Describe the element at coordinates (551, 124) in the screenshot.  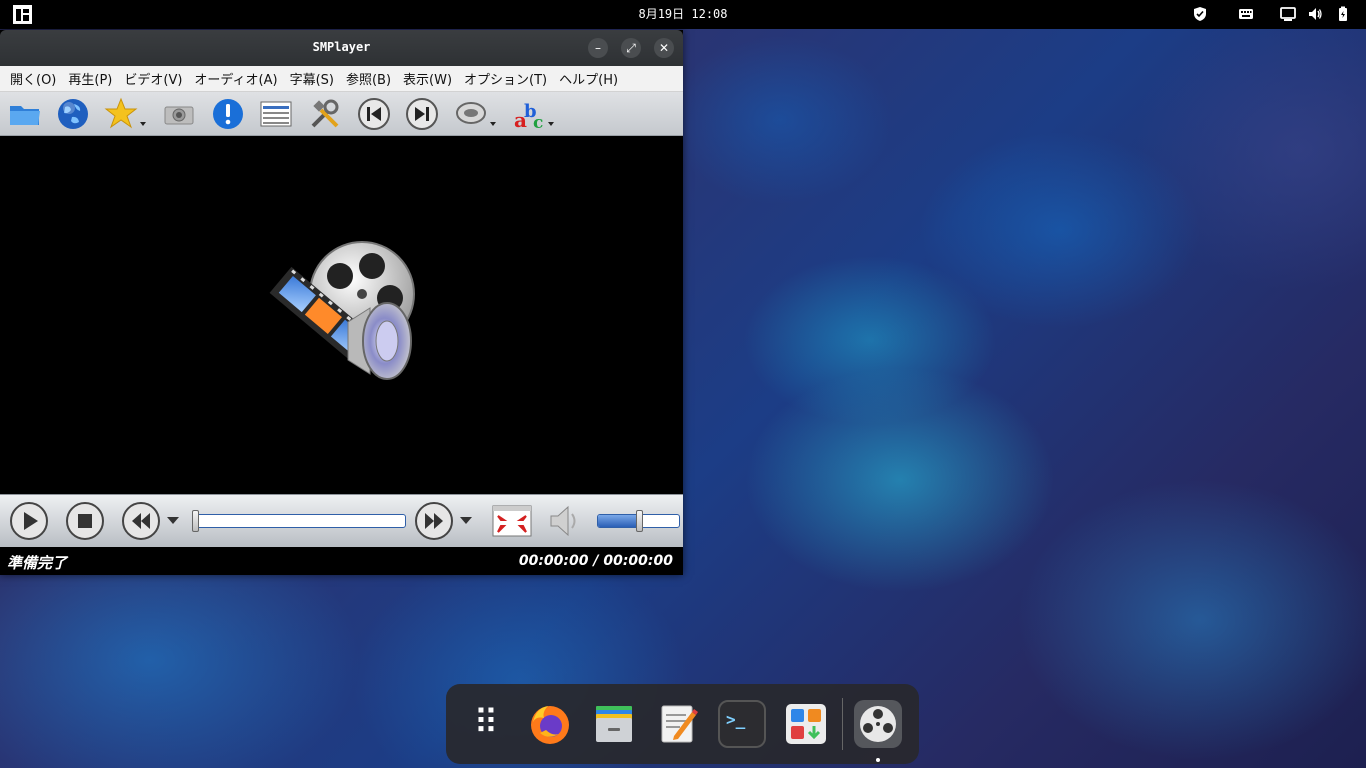
I see `subtitles-dropdown-arrow` at that location.